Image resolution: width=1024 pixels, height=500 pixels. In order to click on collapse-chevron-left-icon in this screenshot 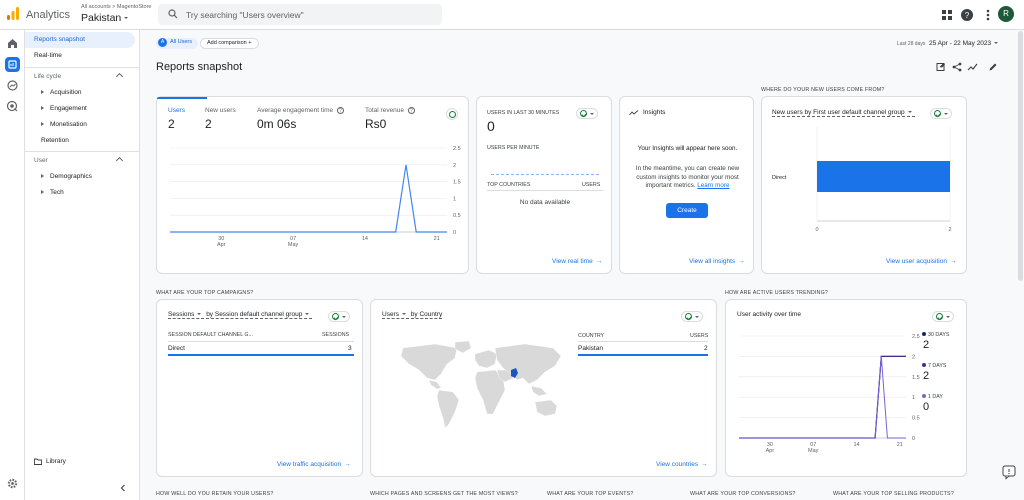, I will do `click(123, 488)`.